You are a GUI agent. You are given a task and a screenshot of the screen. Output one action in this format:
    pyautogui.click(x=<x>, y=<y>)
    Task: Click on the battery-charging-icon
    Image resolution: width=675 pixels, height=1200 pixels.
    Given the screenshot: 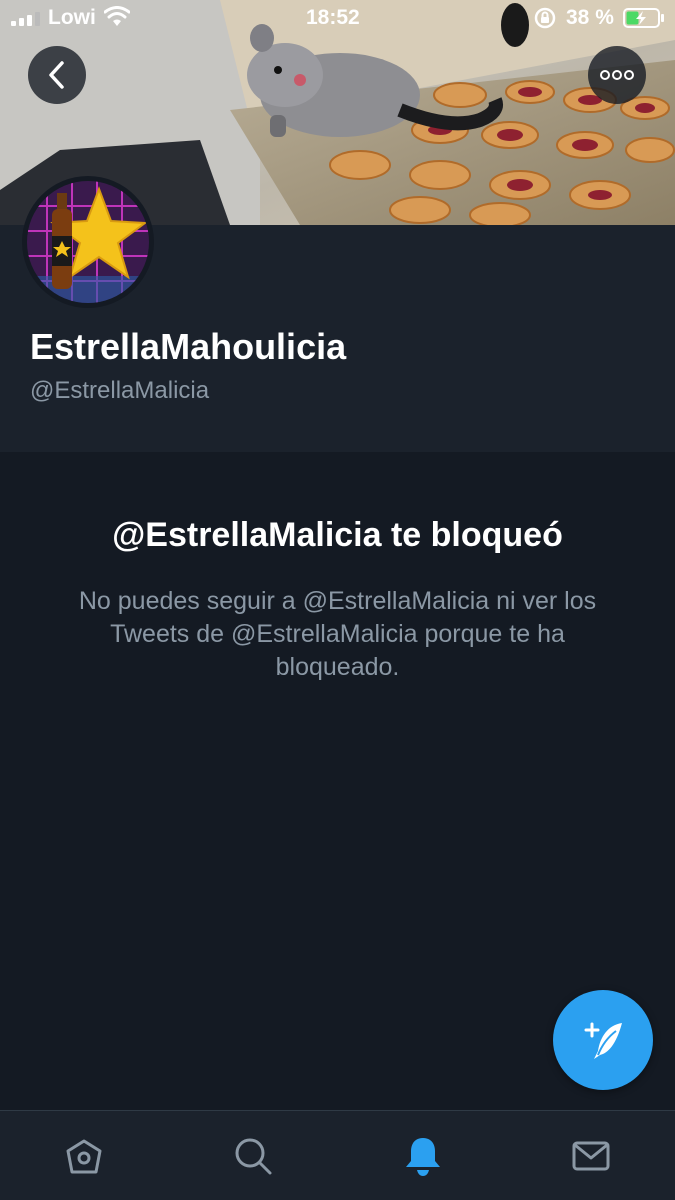 What is the action you would take?
    pyautogui.click(x=644, y=21)
    